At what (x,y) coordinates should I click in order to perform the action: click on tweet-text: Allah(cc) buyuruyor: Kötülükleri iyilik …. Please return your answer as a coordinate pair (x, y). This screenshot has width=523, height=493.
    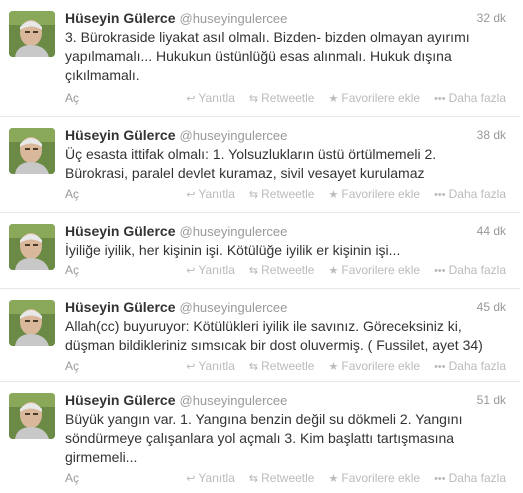
    Looking at the image, I should click on (274, 335).